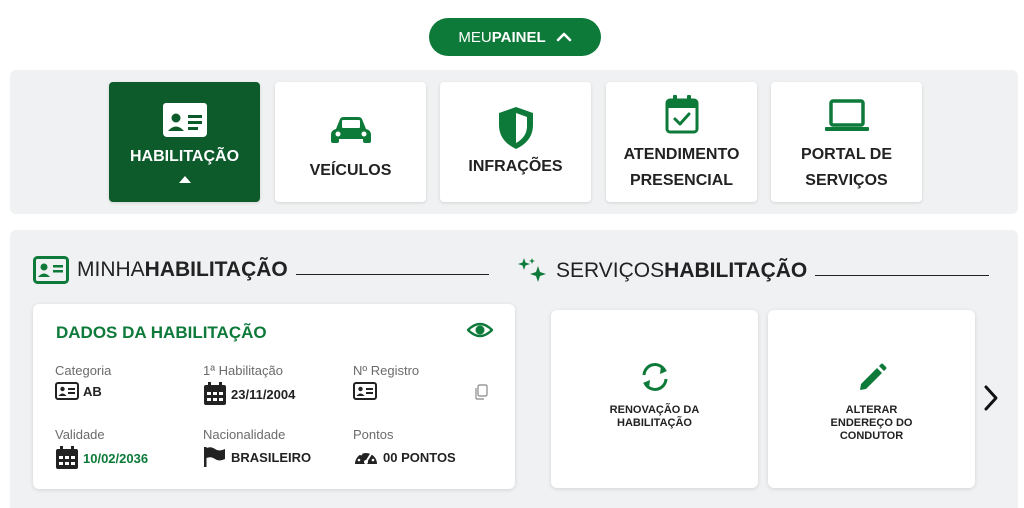 This screenshot has height=508, width=1024. I want to click on section-title: SERVIÇOSHABILITAÇÃO, so click(682, 270).